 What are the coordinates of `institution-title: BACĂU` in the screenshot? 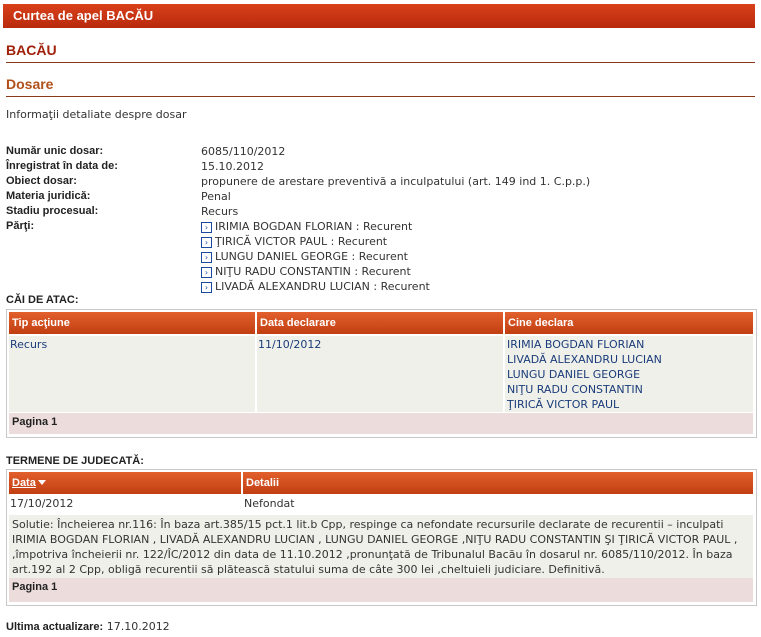 It's located at (31, 50).